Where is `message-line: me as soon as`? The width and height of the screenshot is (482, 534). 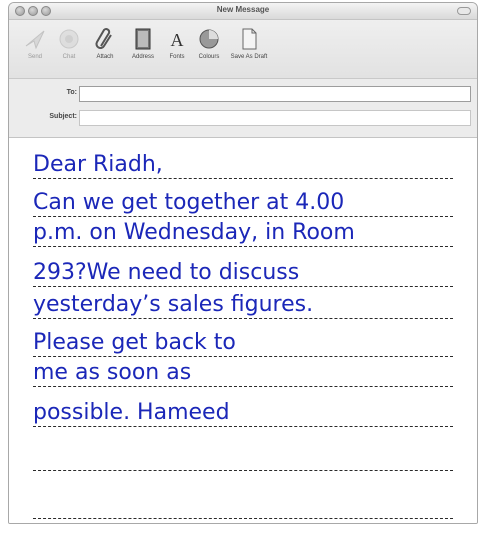 message-line: me as soon as is located at coordinates (243, 371).